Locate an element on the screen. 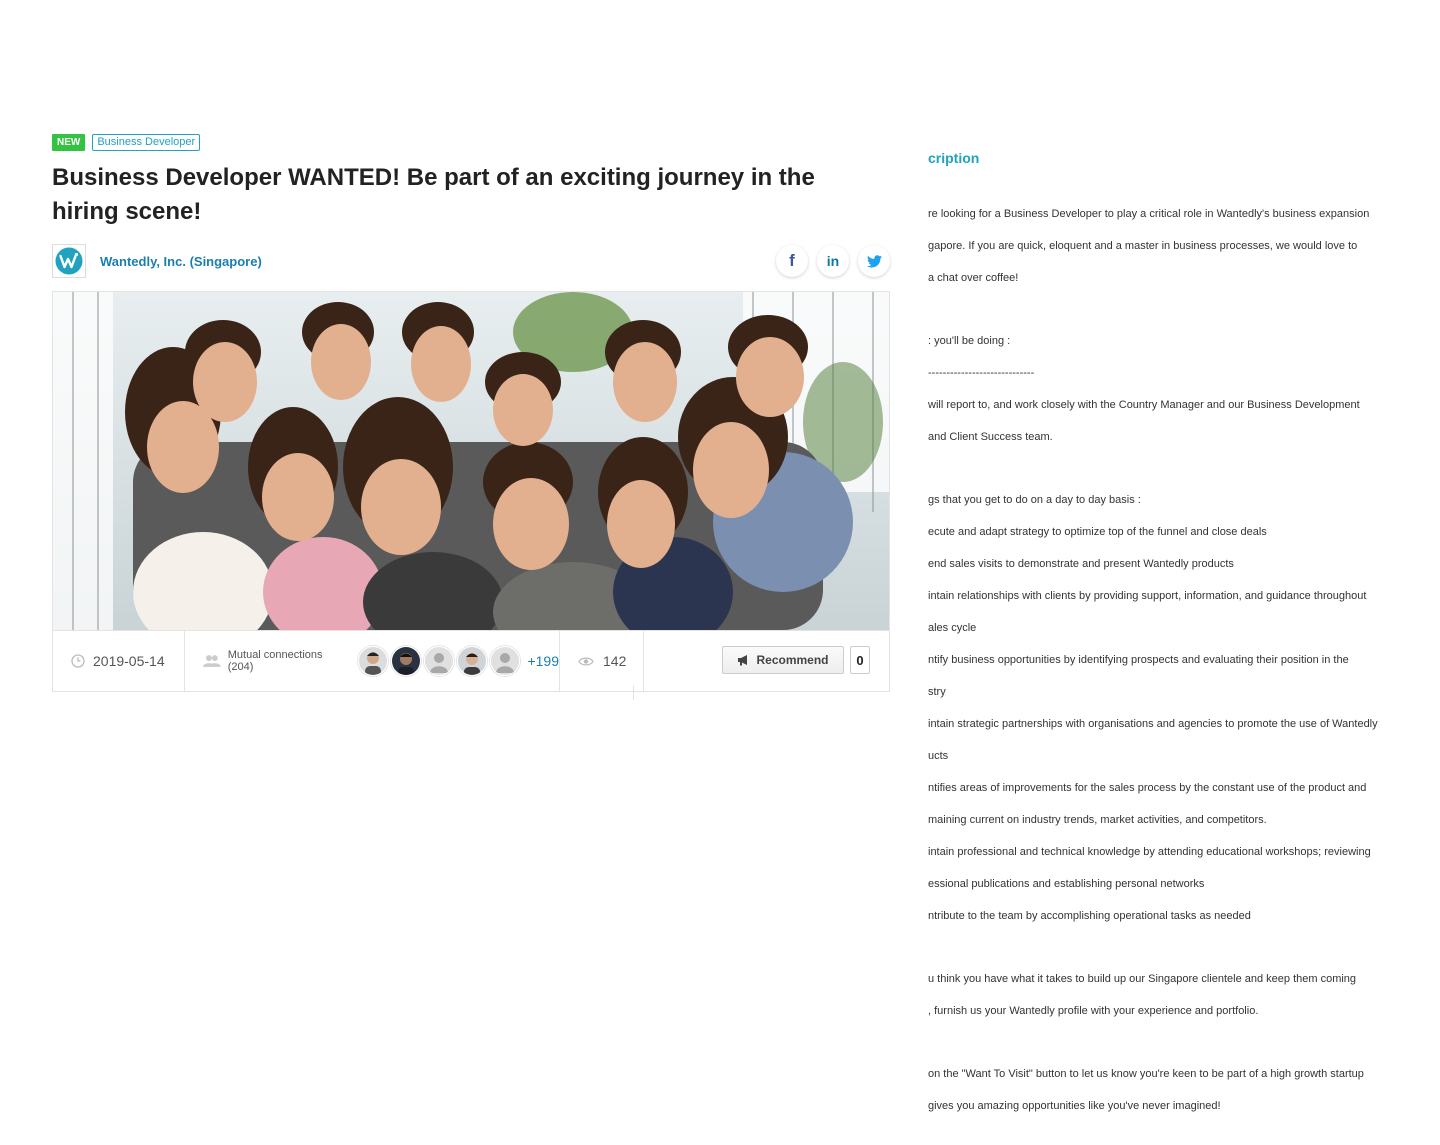 The width and height of the screenshot is (1440, 1145). view-count: 142 is located at coordinates (602, 661).